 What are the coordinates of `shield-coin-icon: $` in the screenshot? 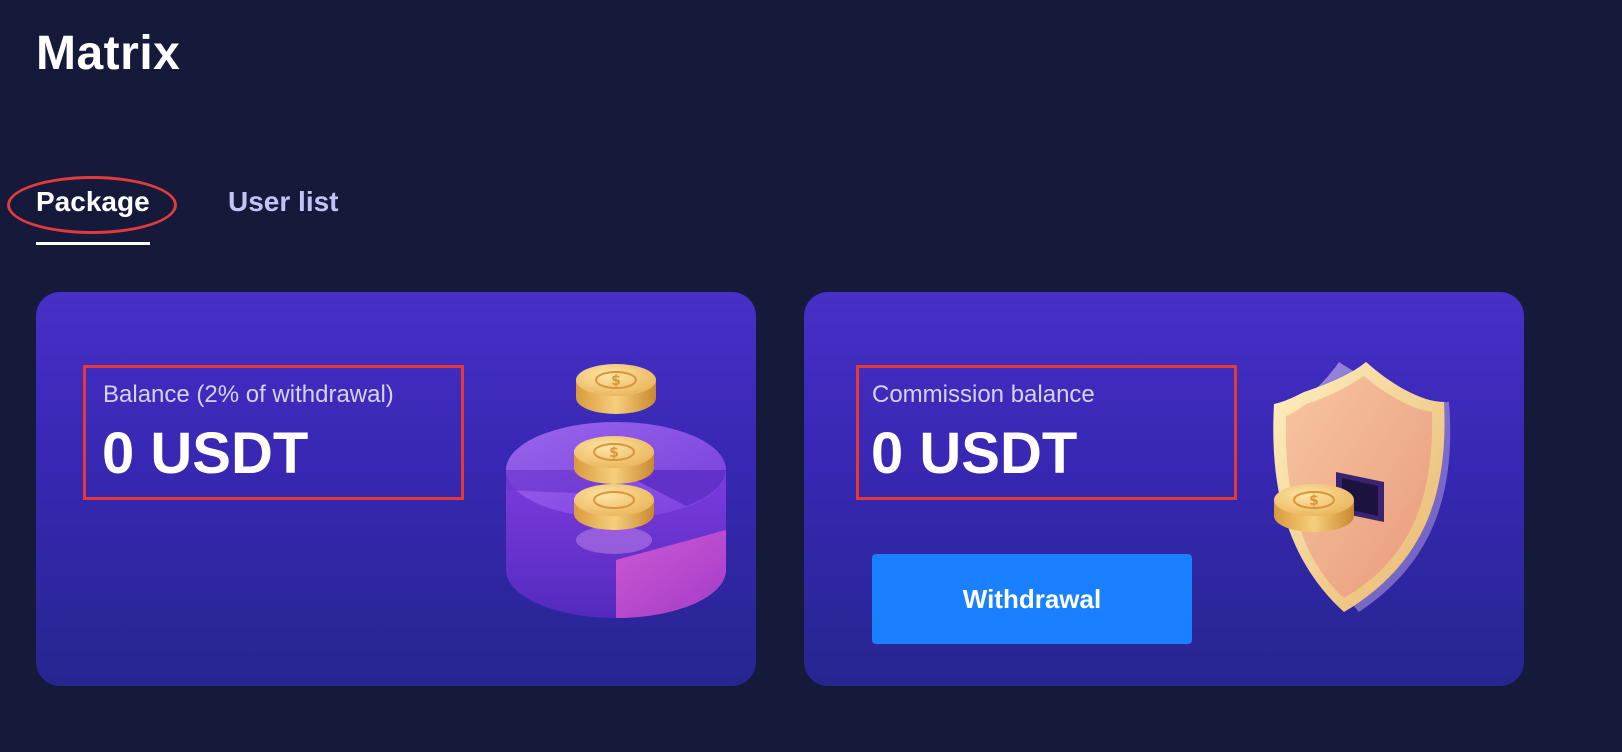 It's located at (1362, 487).